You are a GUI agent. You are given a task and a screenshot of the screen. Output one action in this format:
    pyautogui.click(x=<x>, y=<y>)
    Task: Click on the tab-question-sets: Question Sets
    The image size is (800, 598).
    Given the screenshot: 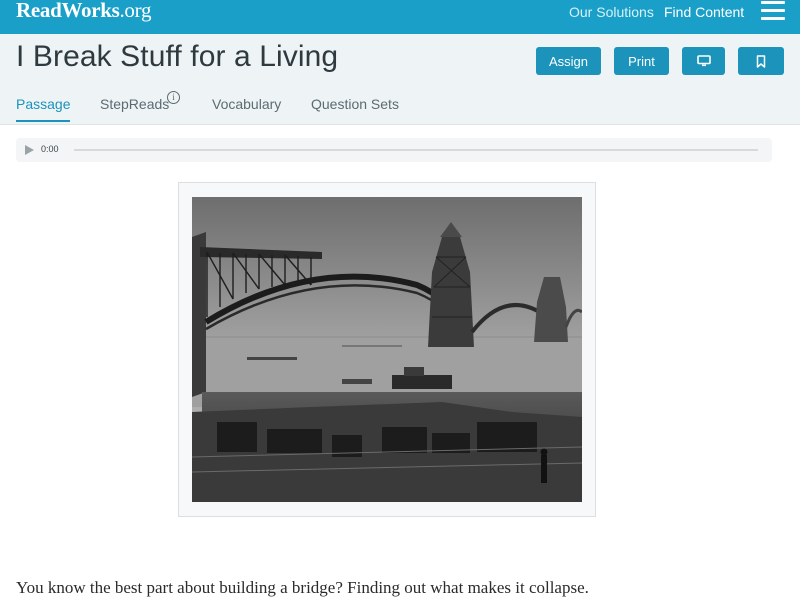 What is the action you would take?
    pyautogui.click(x=355, y=104)
    